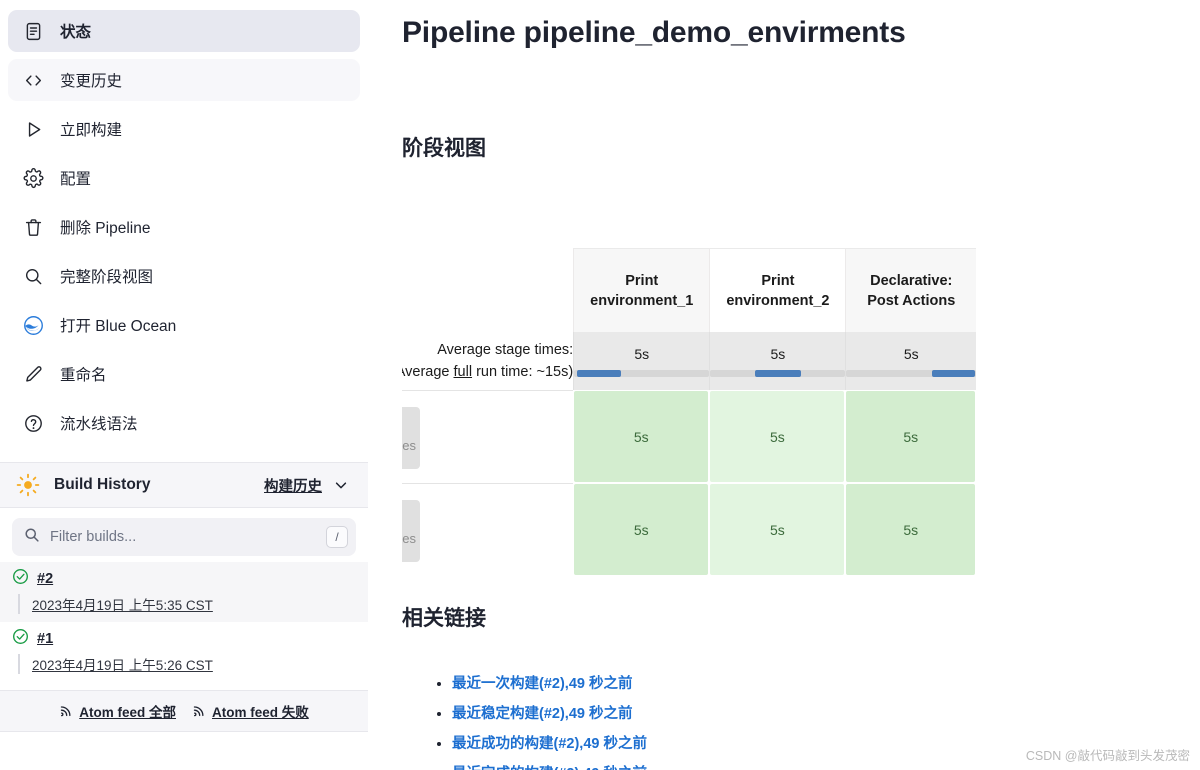 The height and width of the screenshot is (770, 1200). I want to click on build-number-link: #2, so click(45, 579).